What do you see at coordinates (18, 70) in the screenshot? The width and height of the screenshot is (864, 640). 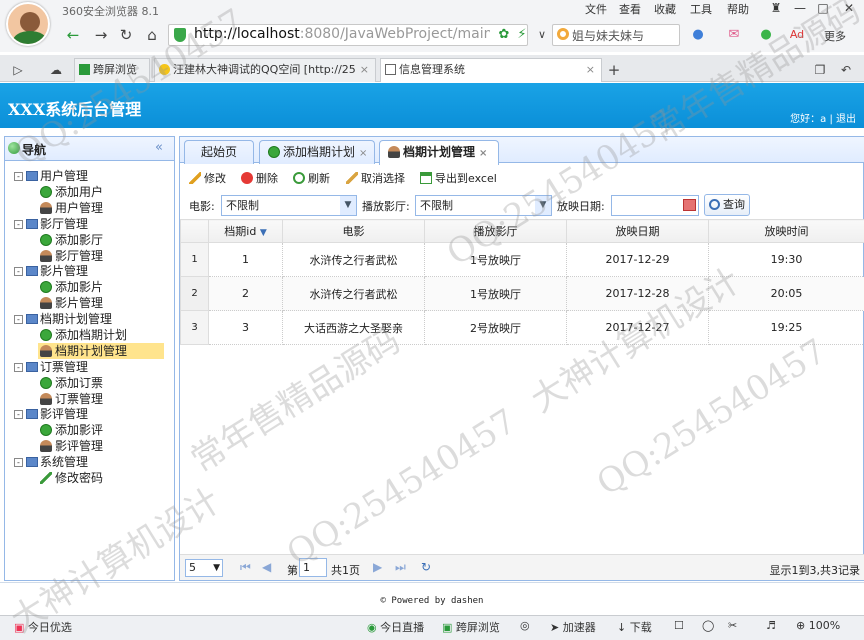 I see `sidebar-toggle-icon: ▷` at bounding box center [18, 70].